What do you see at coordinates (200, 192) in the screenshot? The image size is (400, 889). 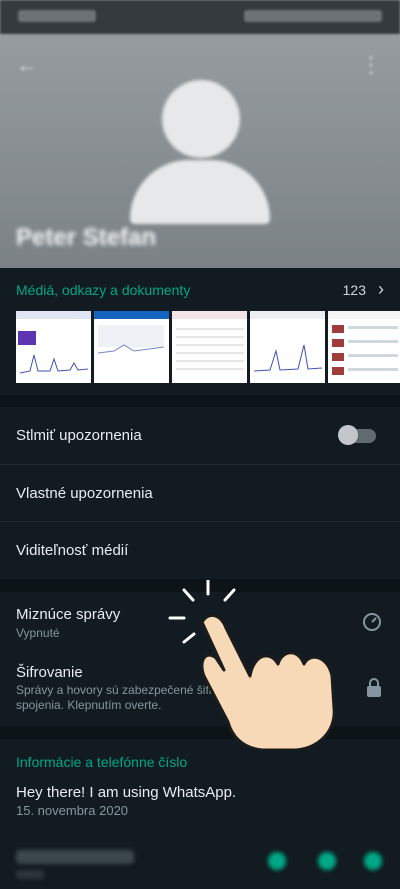 I see `avatar-body` at bounding box center [200, 192].